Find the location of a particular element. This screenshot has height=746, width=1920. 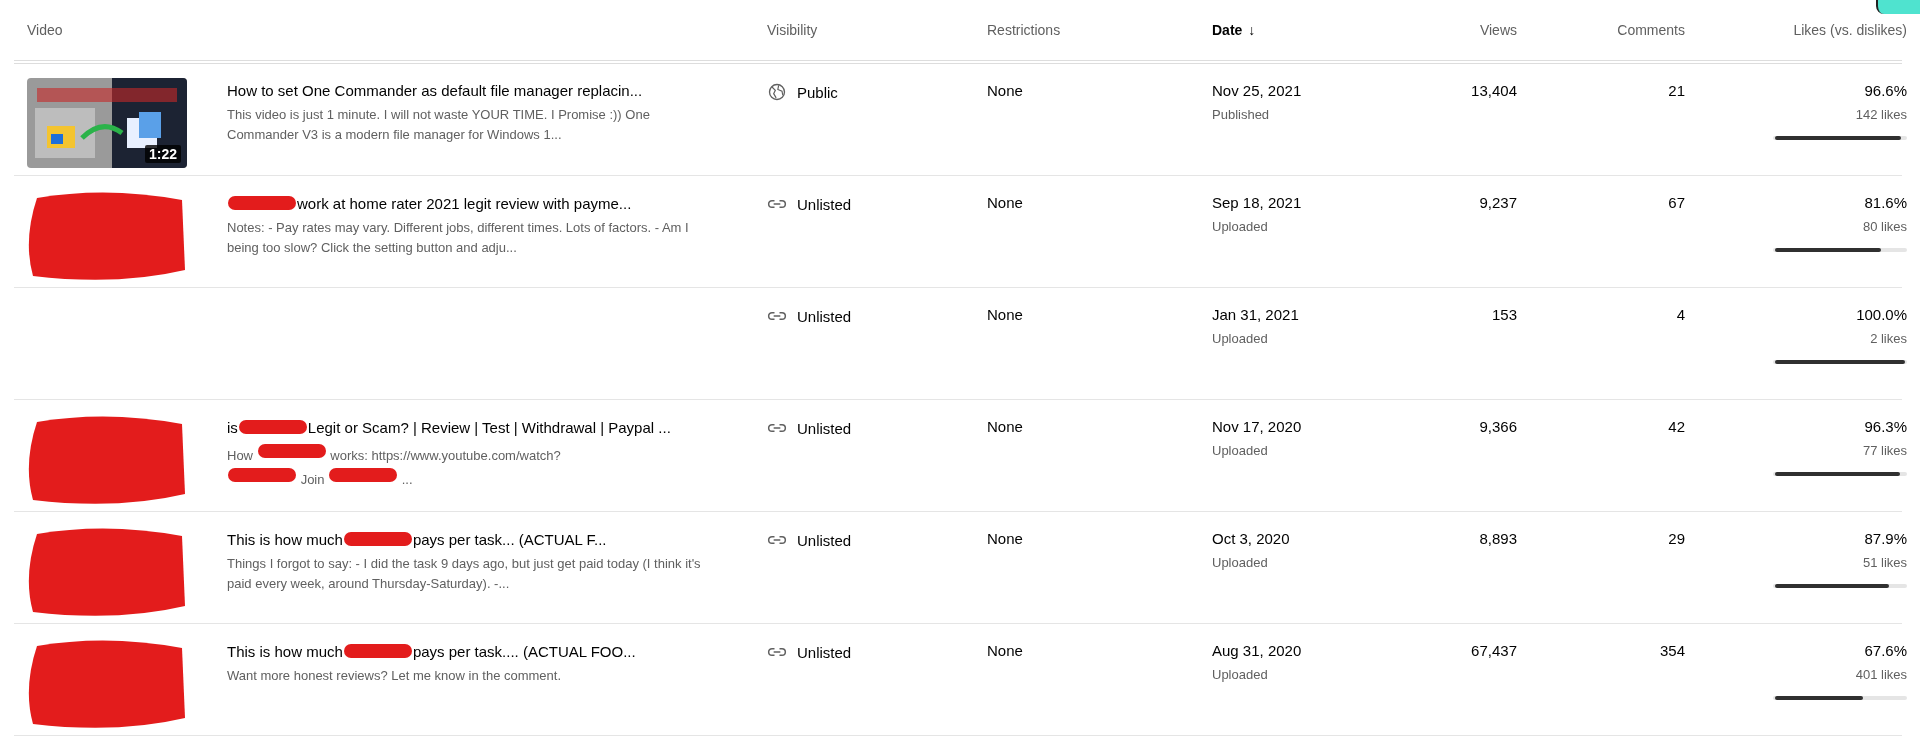

views-count: 67,437 is located at coordinates (1494, 650).